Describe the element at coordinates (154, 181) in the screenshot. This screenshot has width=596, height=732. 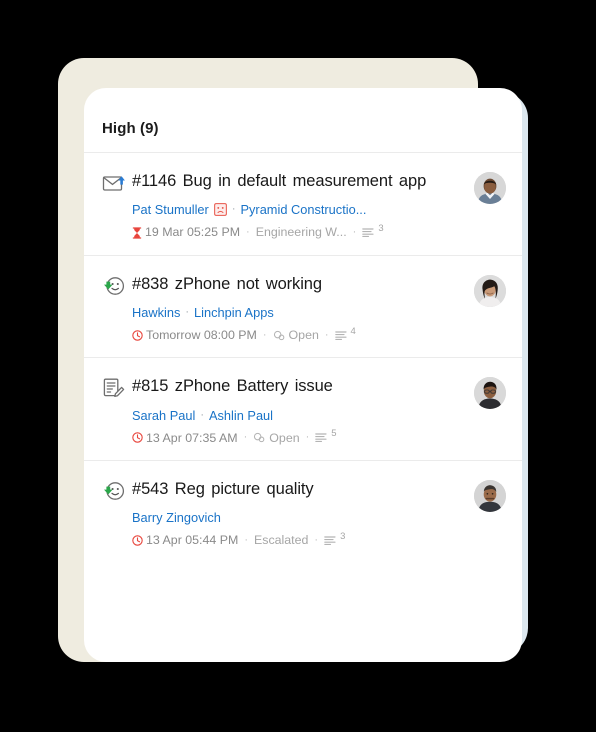
I see `ticket-id: #1146` at that location.